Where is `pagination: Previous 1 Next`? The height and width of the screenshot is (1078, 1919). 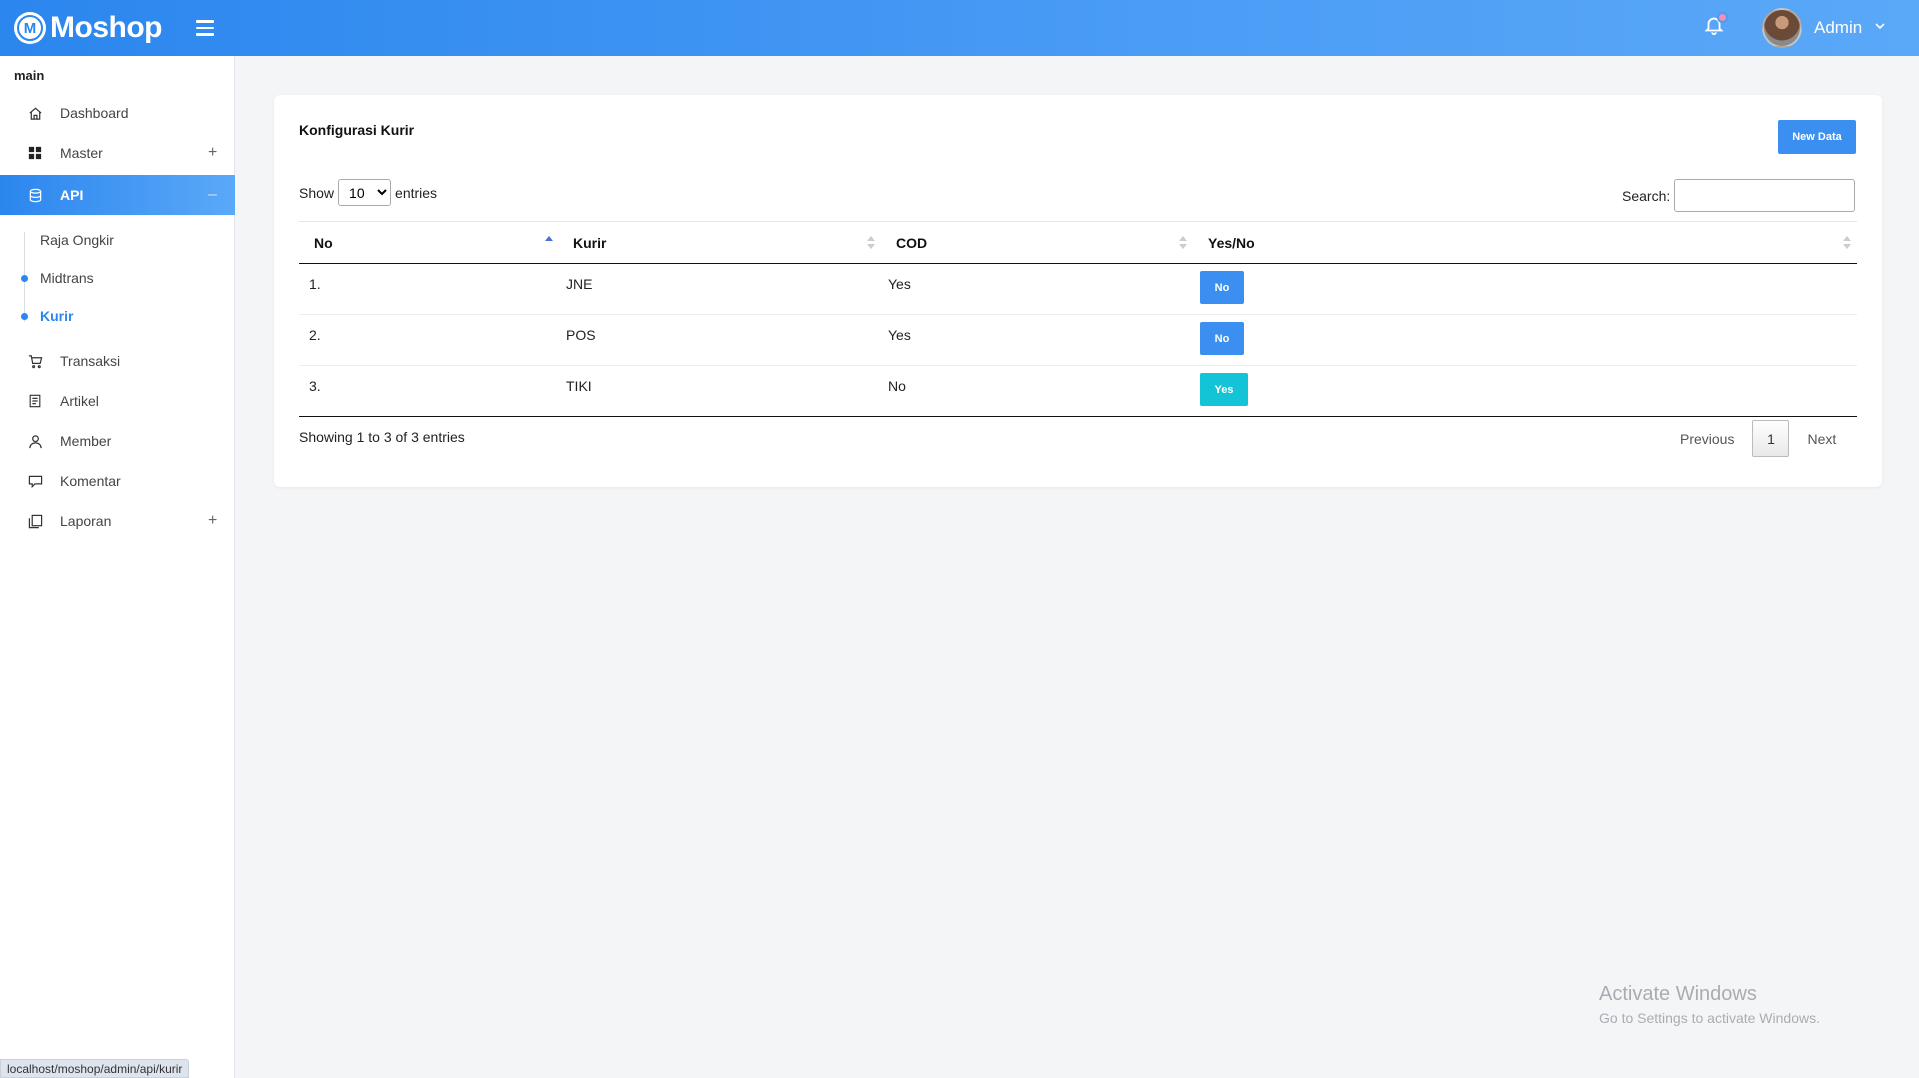
pagination: Previous 1 Next is located at coordinates (1758, 438).